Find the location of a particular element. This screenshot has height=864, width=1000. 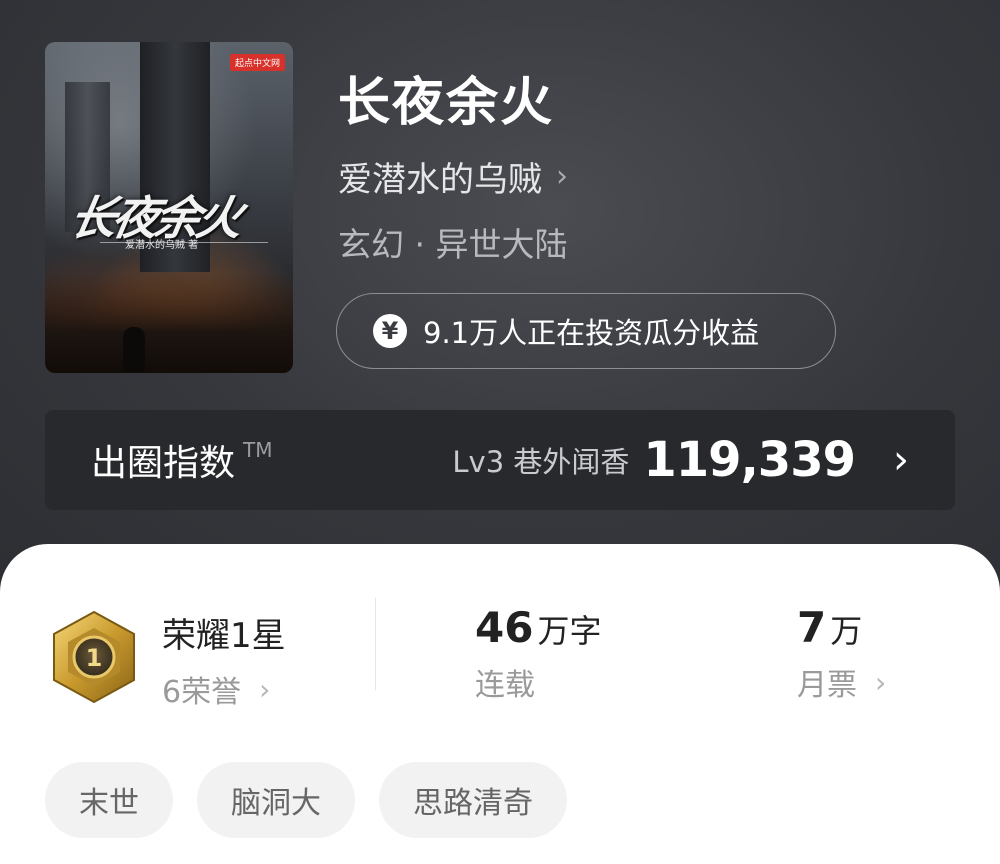

tag-chip: 脑洞大 is located at coordinates (276, 800).